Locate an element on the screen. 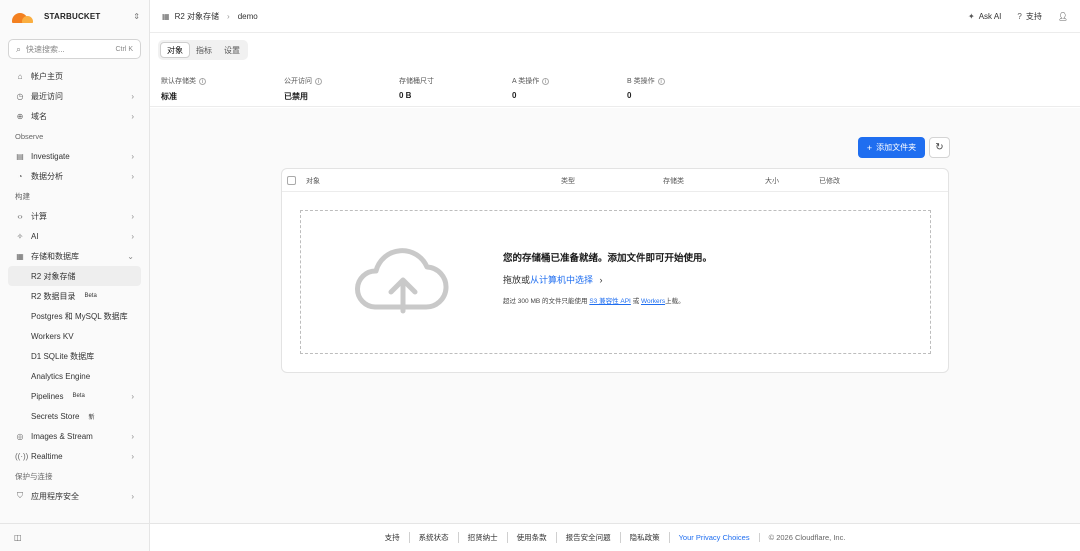  ask-ai-label: Ask AI is located at coordinates (990, 16).